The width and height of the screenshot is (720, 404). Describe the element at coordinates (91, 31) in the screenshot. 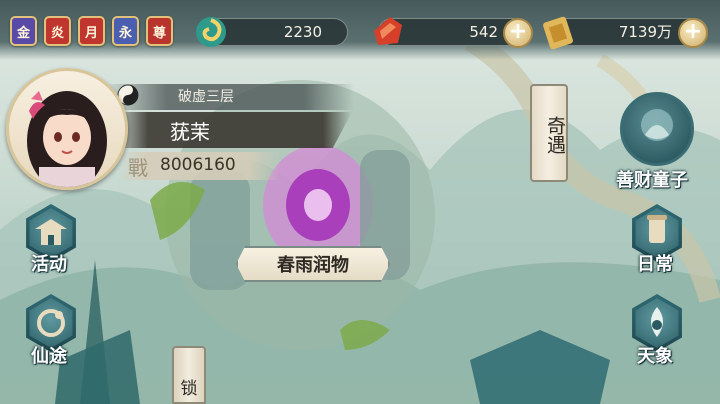

I see `vip-badge-moon: 月` at that location.